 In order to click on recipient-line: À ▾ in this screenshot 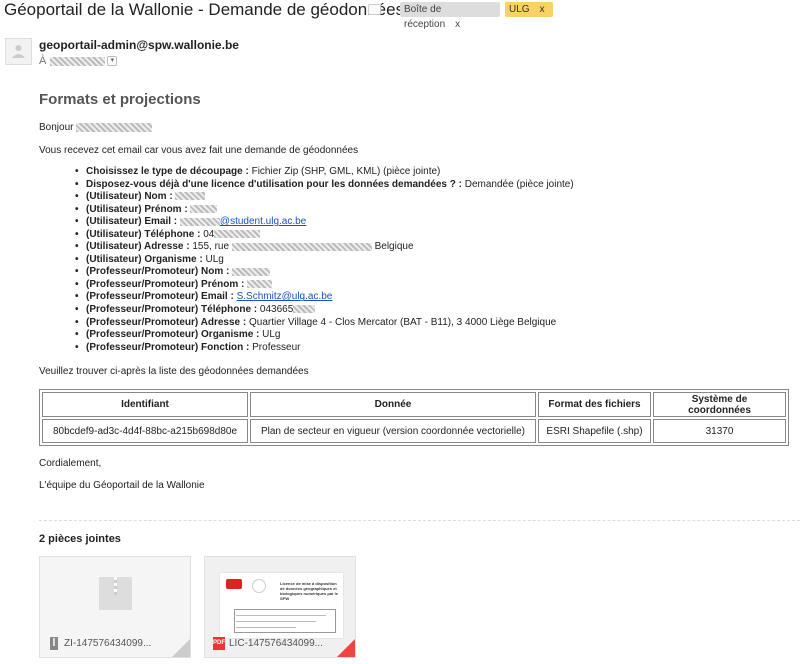, I will do `click(78, 61)`.